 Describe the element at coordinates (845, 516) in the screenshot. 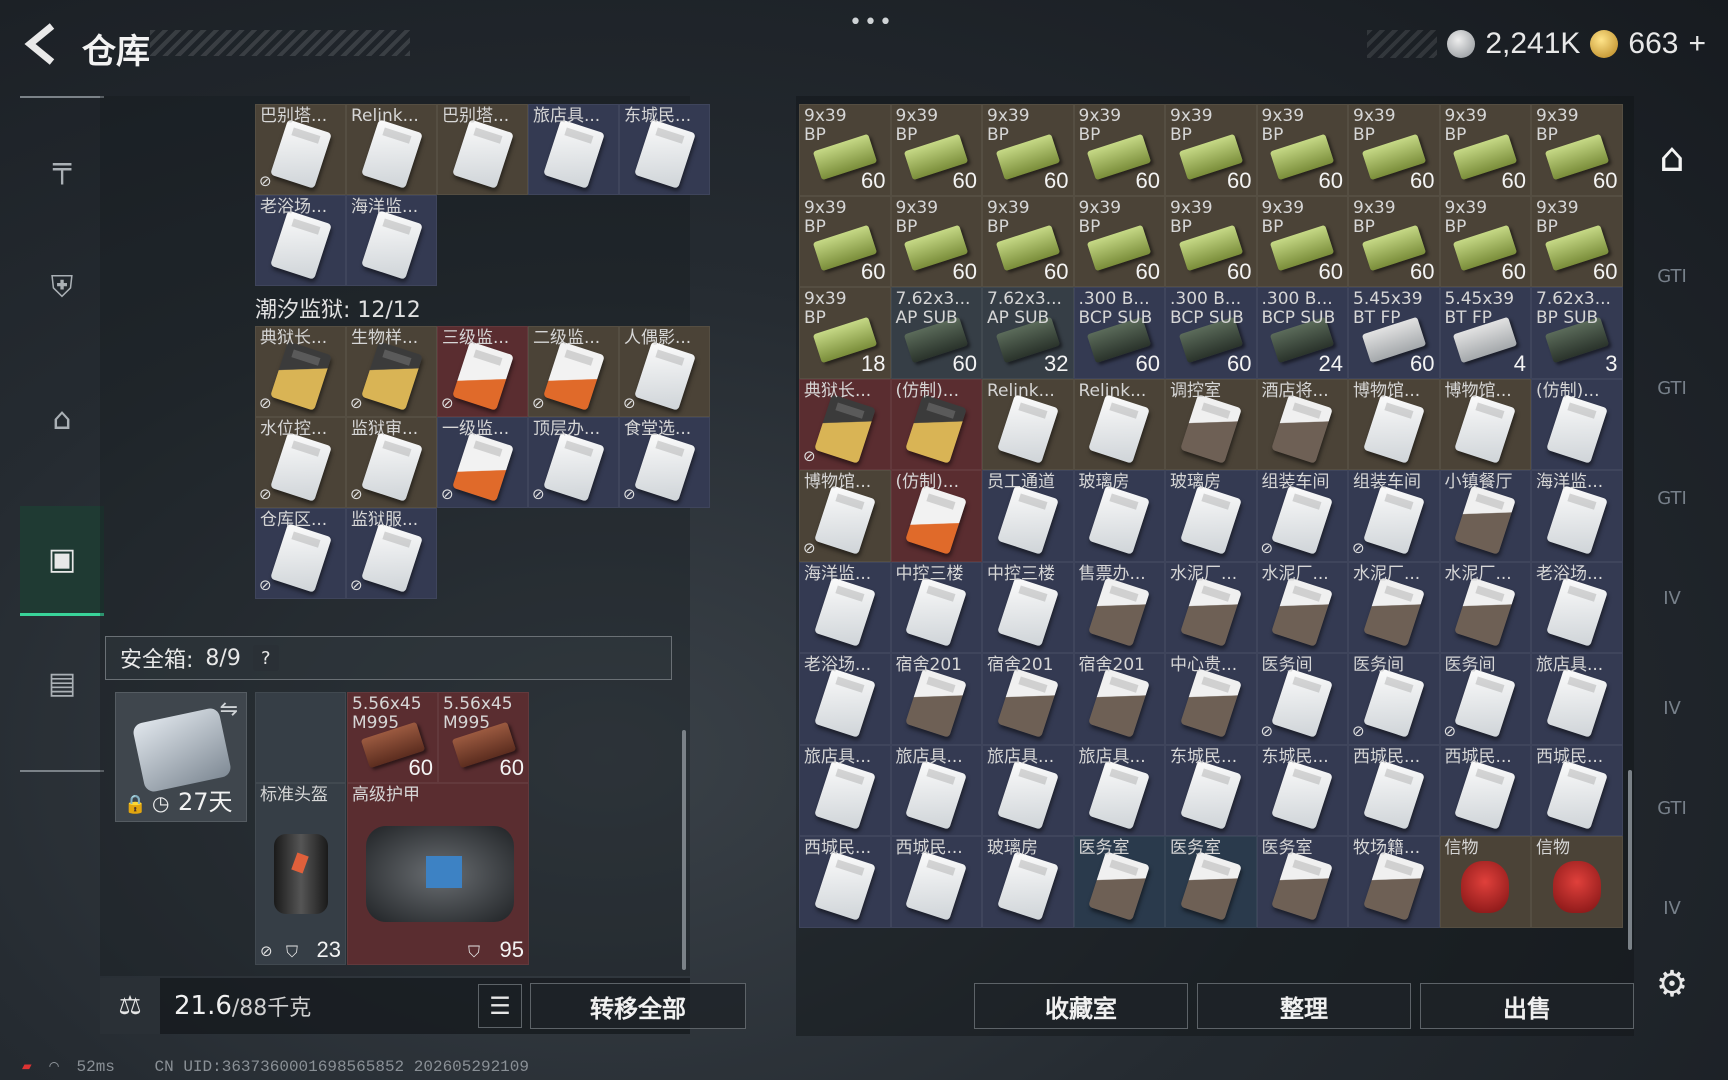

I see `inventory-item: 博物馆... ⊘` at that location.